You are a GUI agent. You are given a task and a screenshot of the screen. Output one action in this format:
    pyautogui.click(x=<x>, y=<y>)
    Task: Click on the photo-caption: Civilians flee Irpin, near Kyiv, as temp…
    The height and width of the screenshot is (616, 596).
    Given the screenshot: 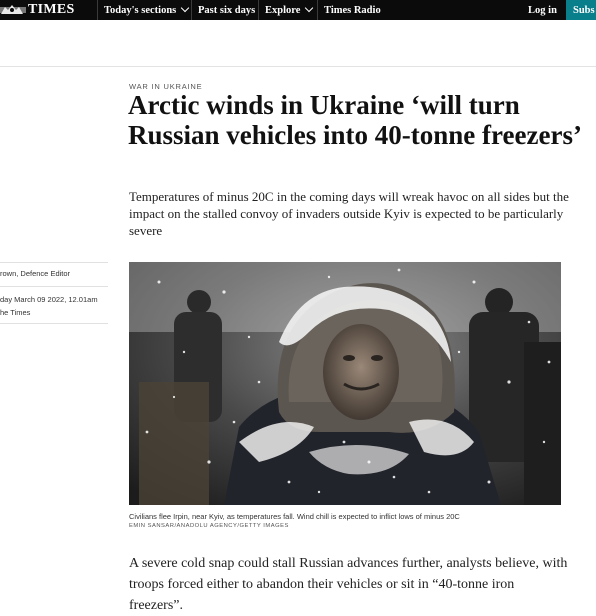 What is the action you would take?
    pyautogui.click(x=294, y=516)
    